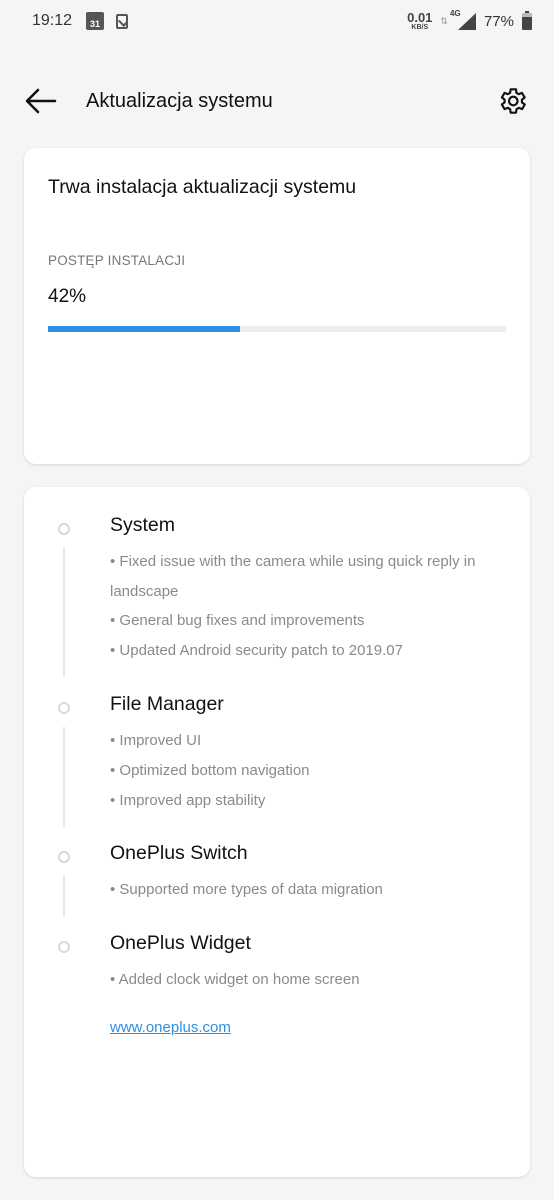 The height and width of the screenshot is (1200, 554). Describe the element at coordinates (210, 770) in the screenshot. I see `list-item: • Optimized bottom navigation` at that location.